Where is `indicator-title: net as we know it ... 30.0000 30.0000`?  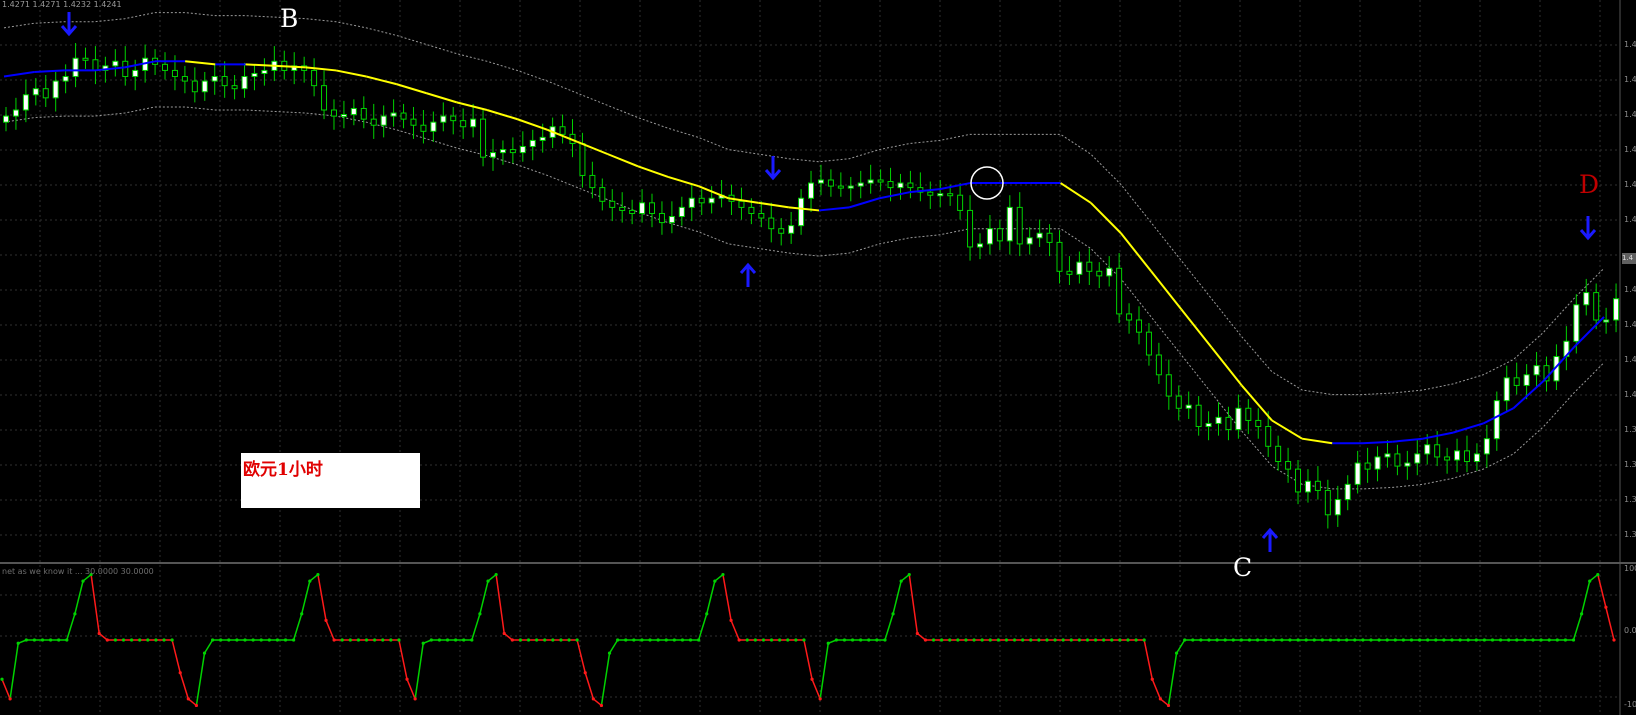 indicator-title: net as we know it ... 30.0000 30.0000 is located at coordinates (78, 571).